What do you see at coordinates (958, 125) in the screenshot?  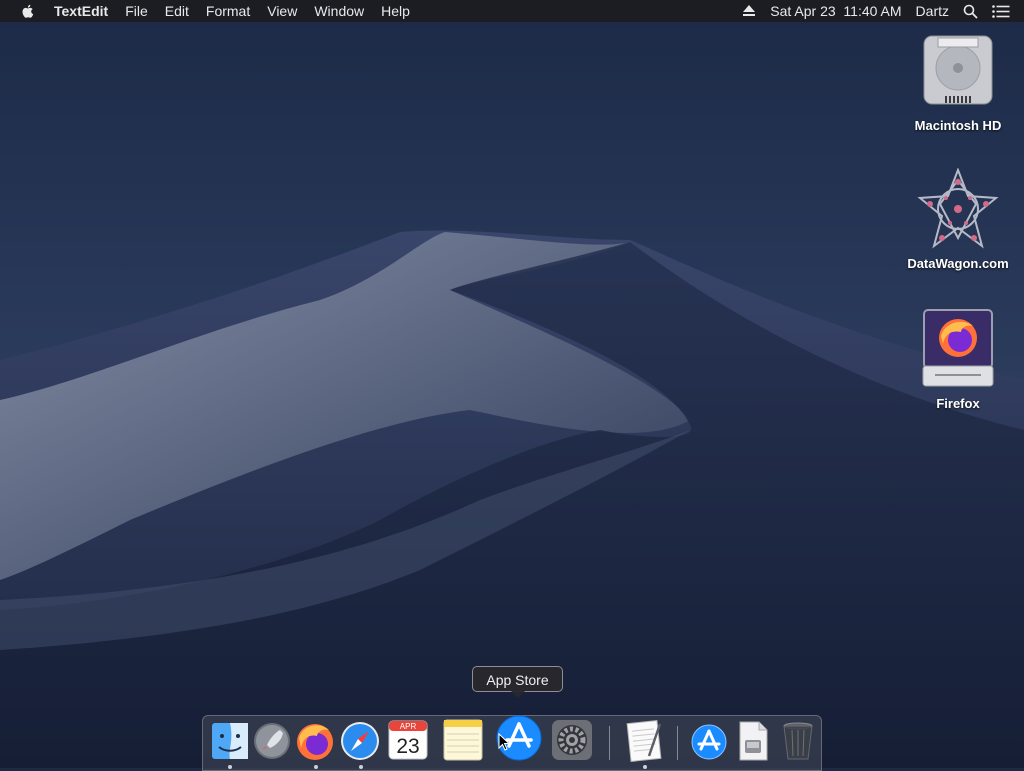 I see `desktop-item-label: Macintosh HD` at bounding box center [958, 125].